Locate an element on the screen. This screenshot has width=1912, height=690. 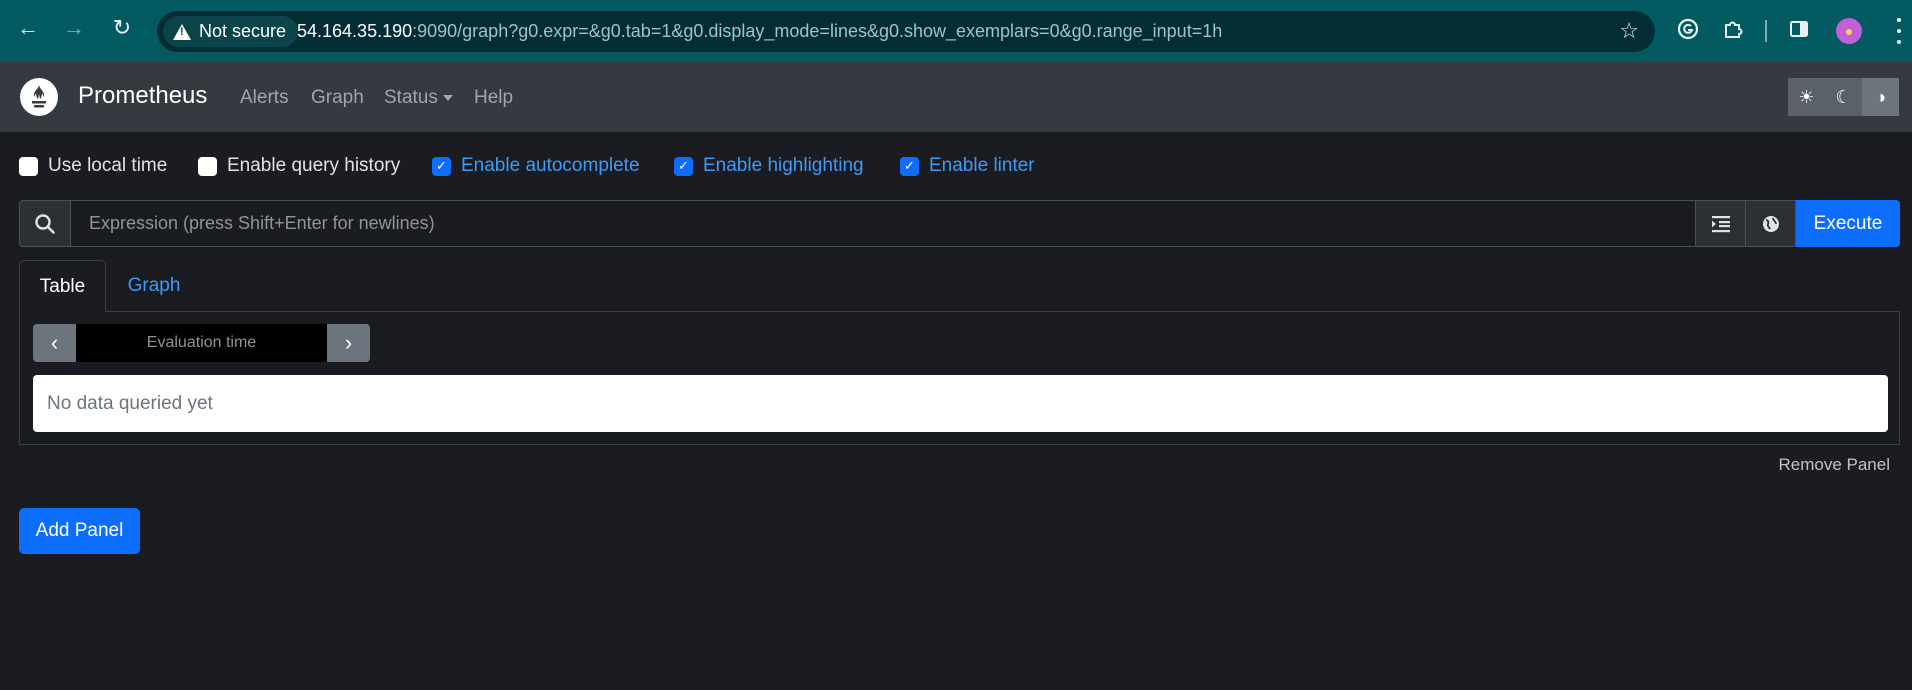
theme-toggle-group: ☀ ☾ ◑ is located at coordinates (1843, 97).